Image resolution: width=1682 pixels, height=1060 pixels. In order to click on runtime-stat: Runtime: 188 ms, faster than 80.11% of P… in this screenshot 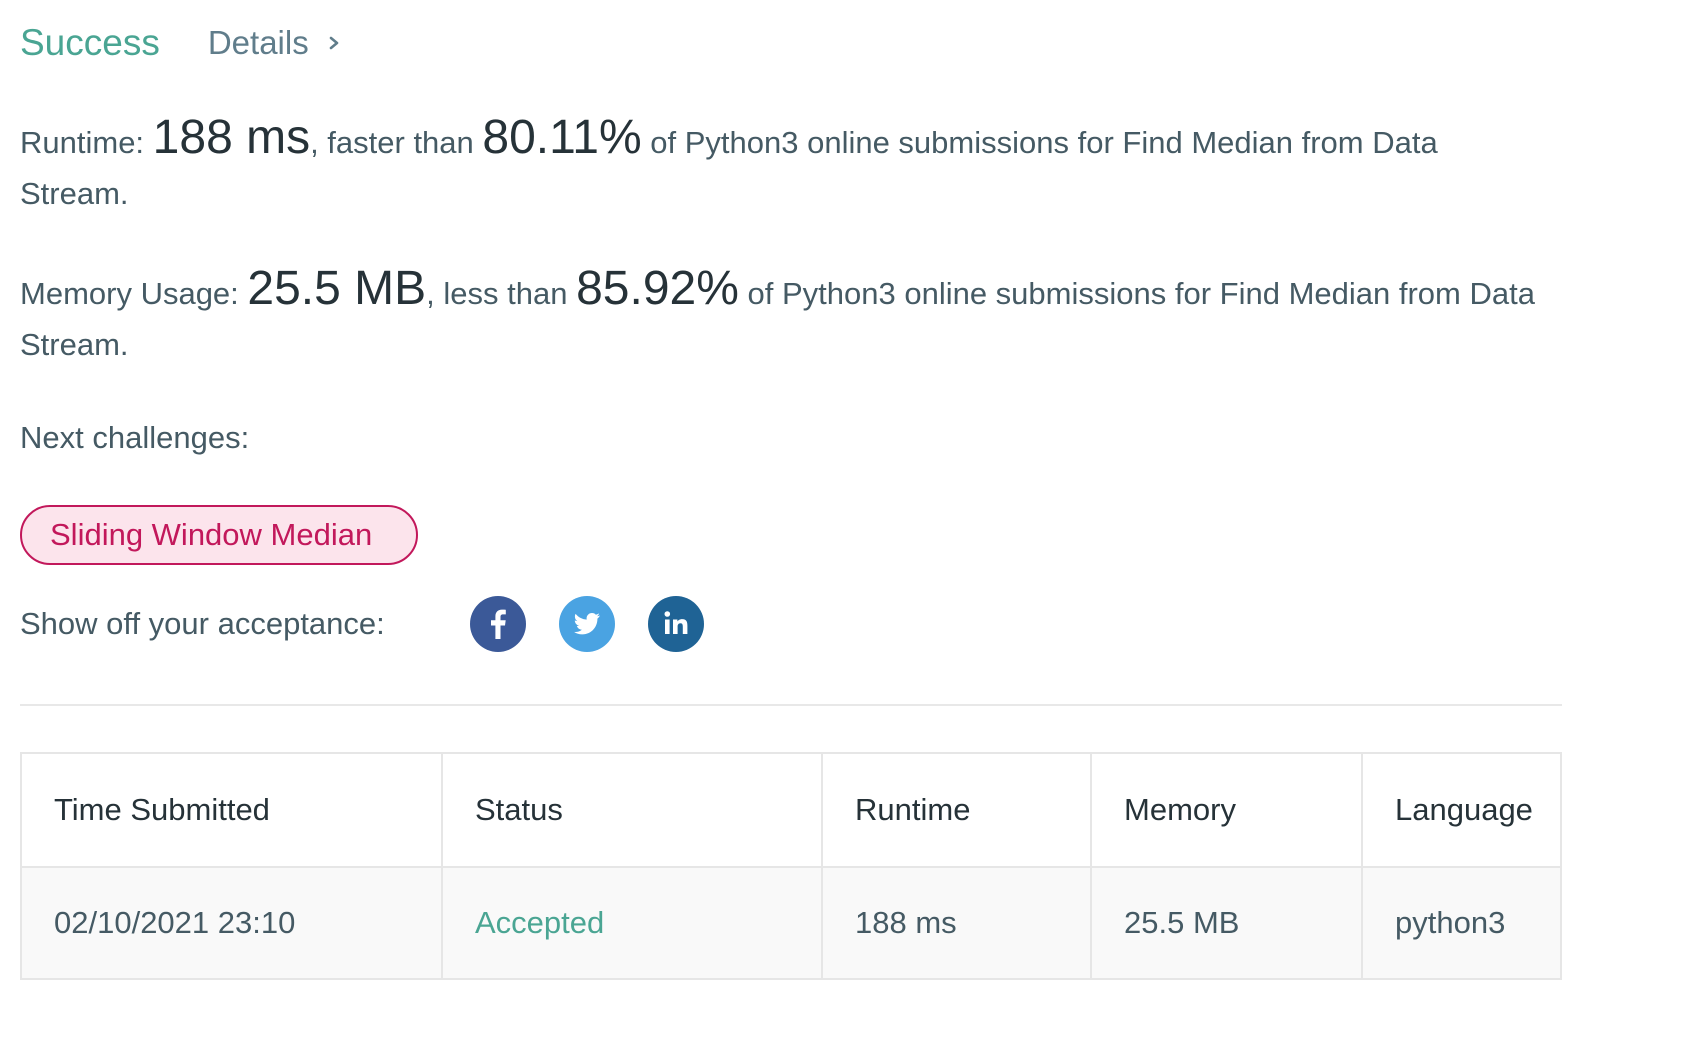, I will do `click(780, 165)`.